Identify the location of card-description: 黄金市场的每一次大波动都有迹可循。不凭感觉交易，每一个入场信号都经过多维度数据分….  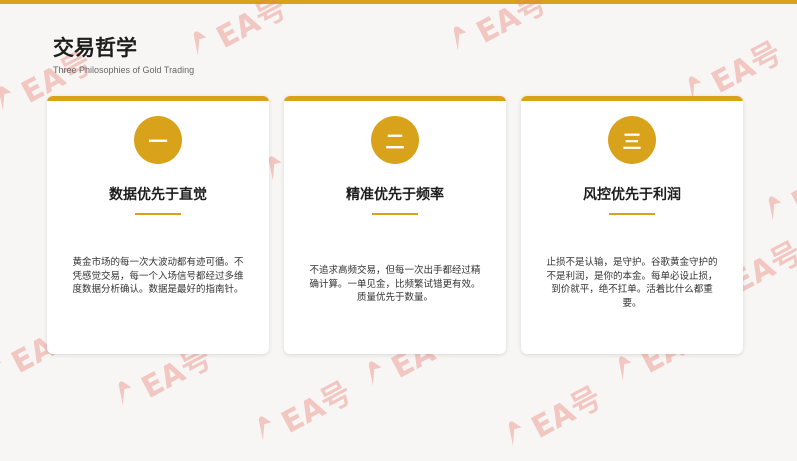
(158, 276).